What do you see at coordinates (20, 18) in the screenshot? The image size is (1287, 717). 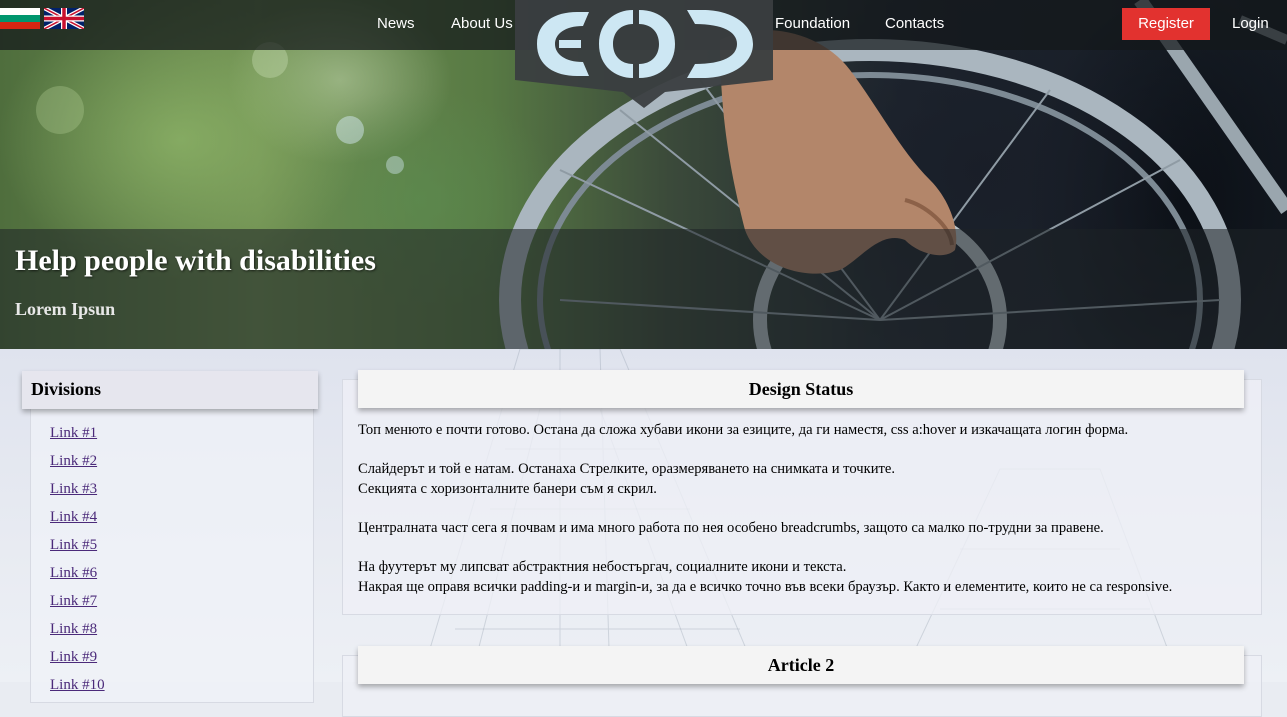 I see `bulgarian-flag-icon` at bounding box center [20, 18].